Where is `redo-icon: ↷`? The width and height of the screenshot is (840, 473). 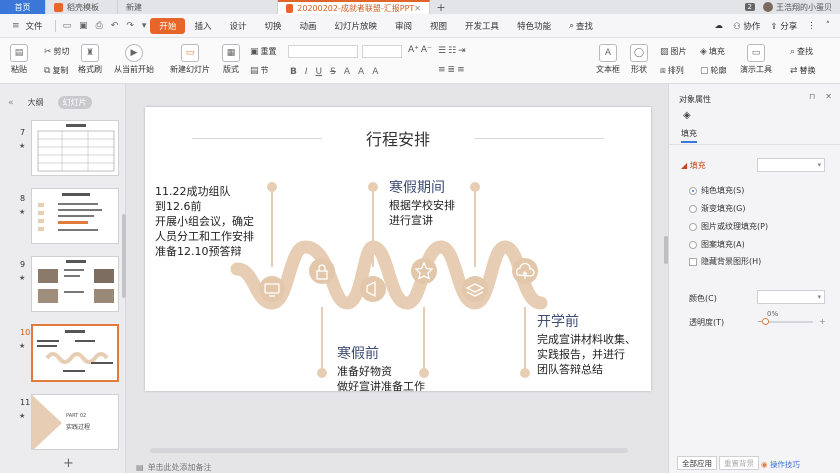
redo-icon: ↷ is located at coordinates (130, 26).